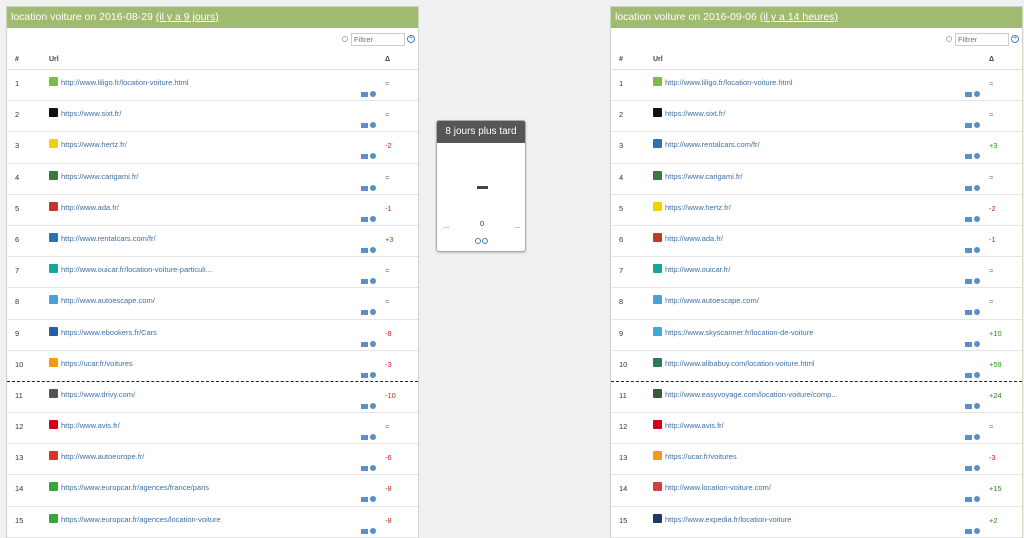 The height and width of the screenshot is (538, 1024). I want to click on result-url-link: http://www.location-voiture.com/, so click(718, 487).